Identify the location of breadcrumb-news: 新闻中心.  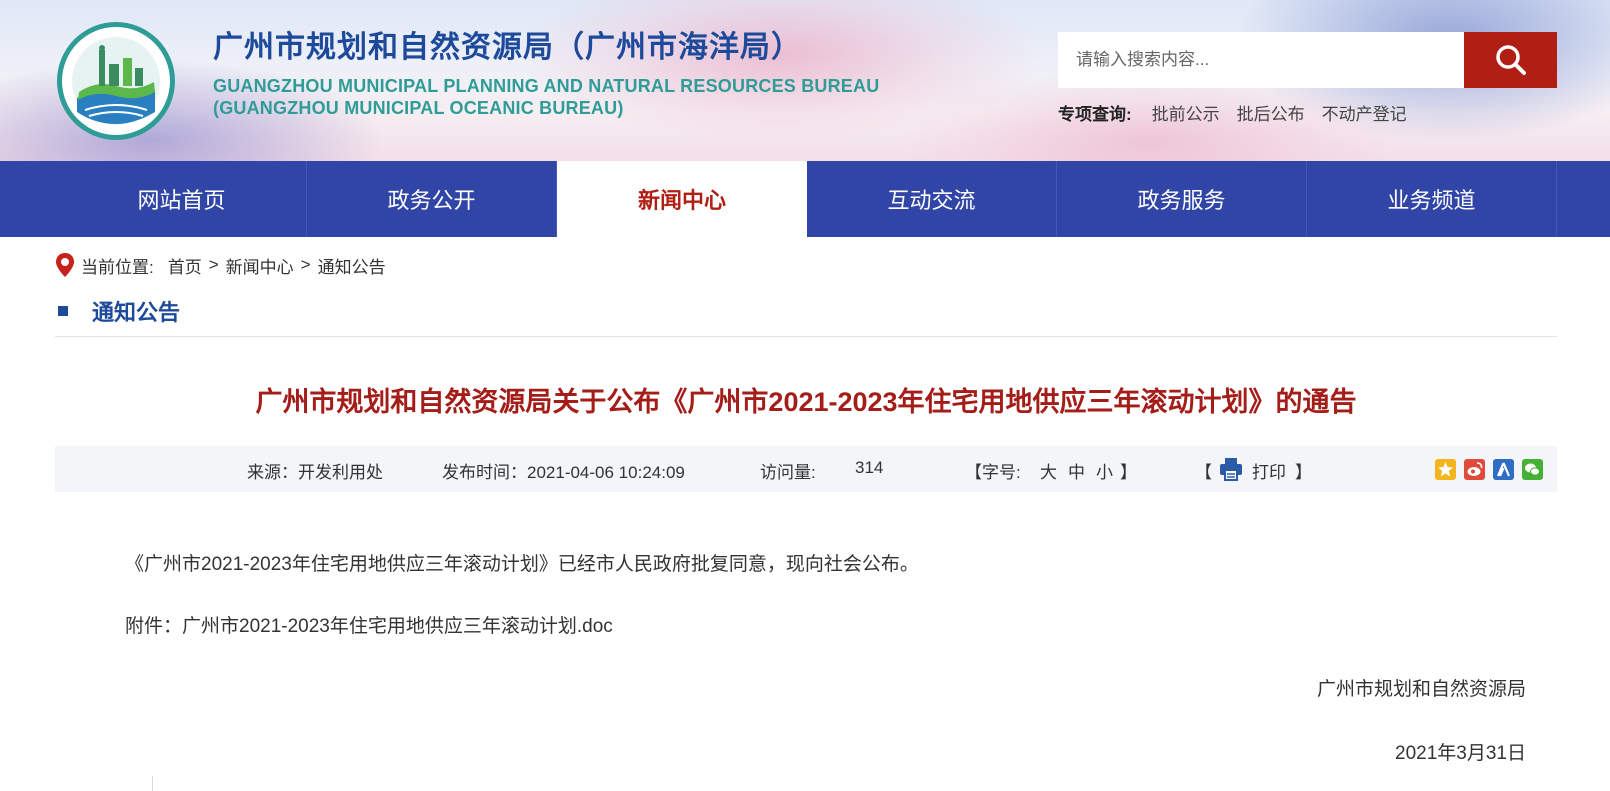
(260, 265).